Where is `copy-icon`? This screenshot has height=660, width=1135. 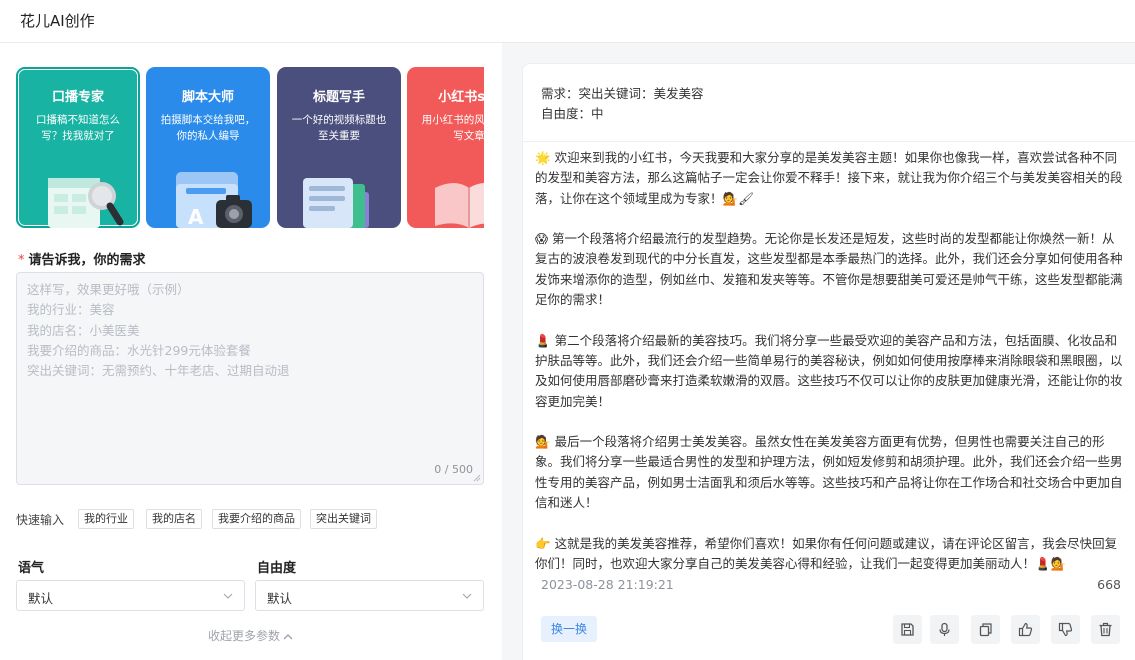 copy-icon is located at coordinates (985, 630).